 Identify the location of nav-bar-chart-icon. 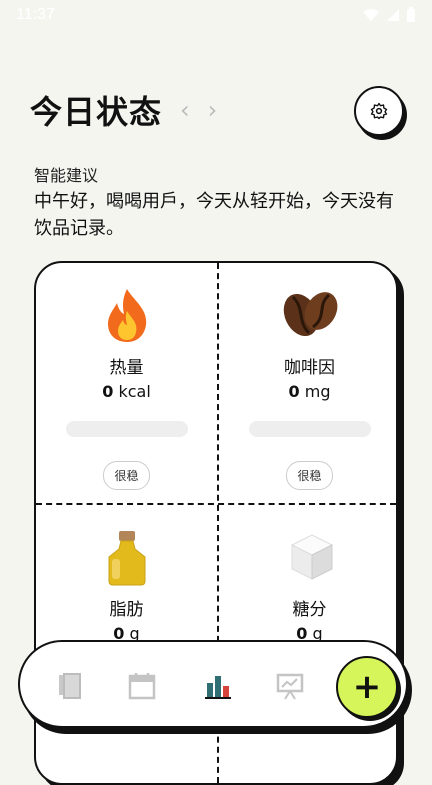
(218, 686).